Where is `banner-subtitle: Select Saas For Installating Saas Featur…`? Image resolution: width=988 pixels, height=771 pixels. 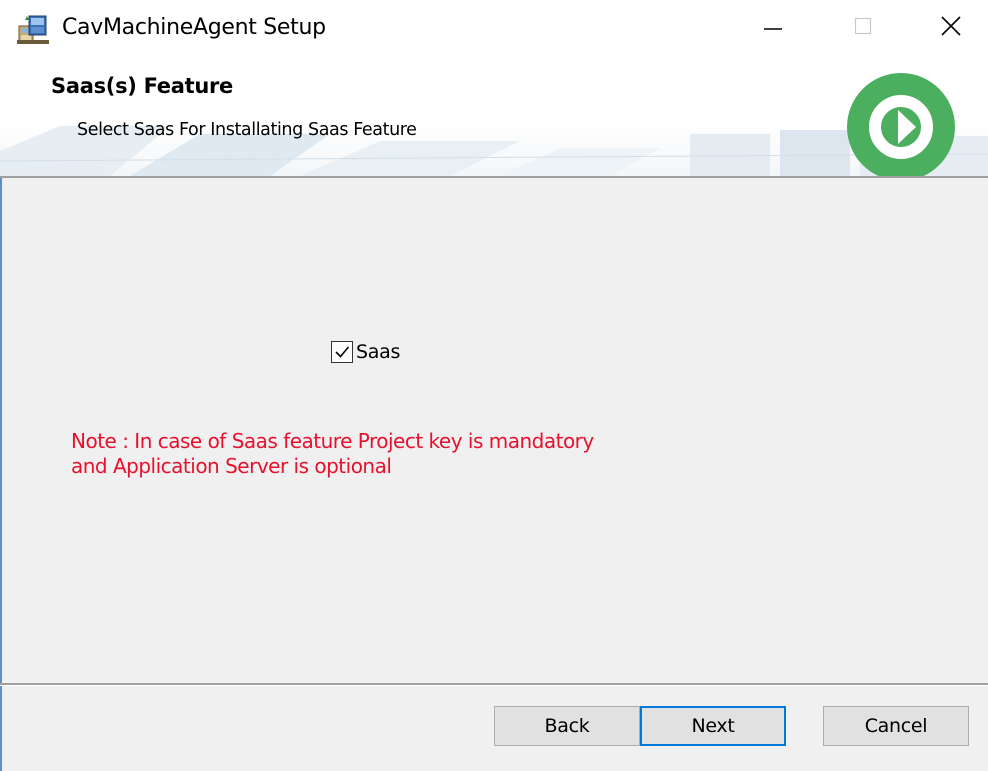
banner-subtitle: Select Saas For Installating Saas Featur… is located at coordinates (247, 130).